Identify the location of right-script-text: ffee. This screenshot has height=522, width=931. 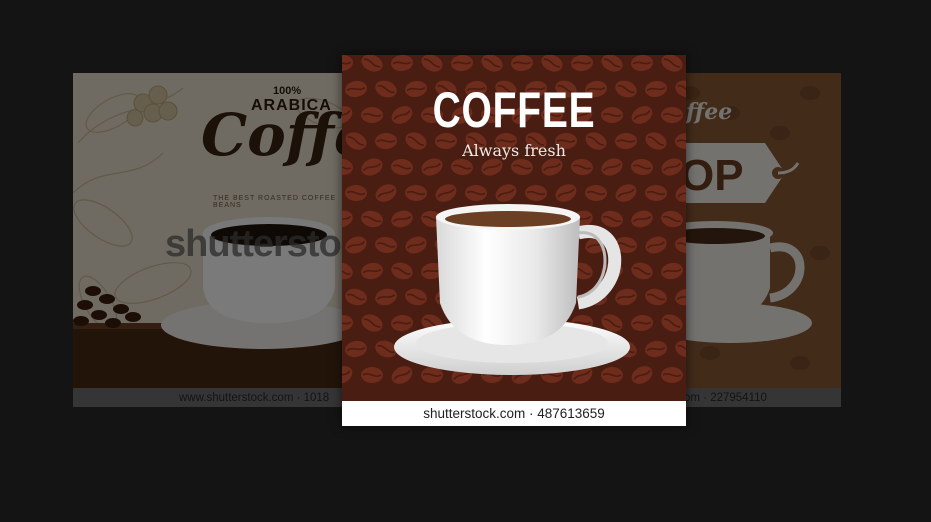
(709, 112).